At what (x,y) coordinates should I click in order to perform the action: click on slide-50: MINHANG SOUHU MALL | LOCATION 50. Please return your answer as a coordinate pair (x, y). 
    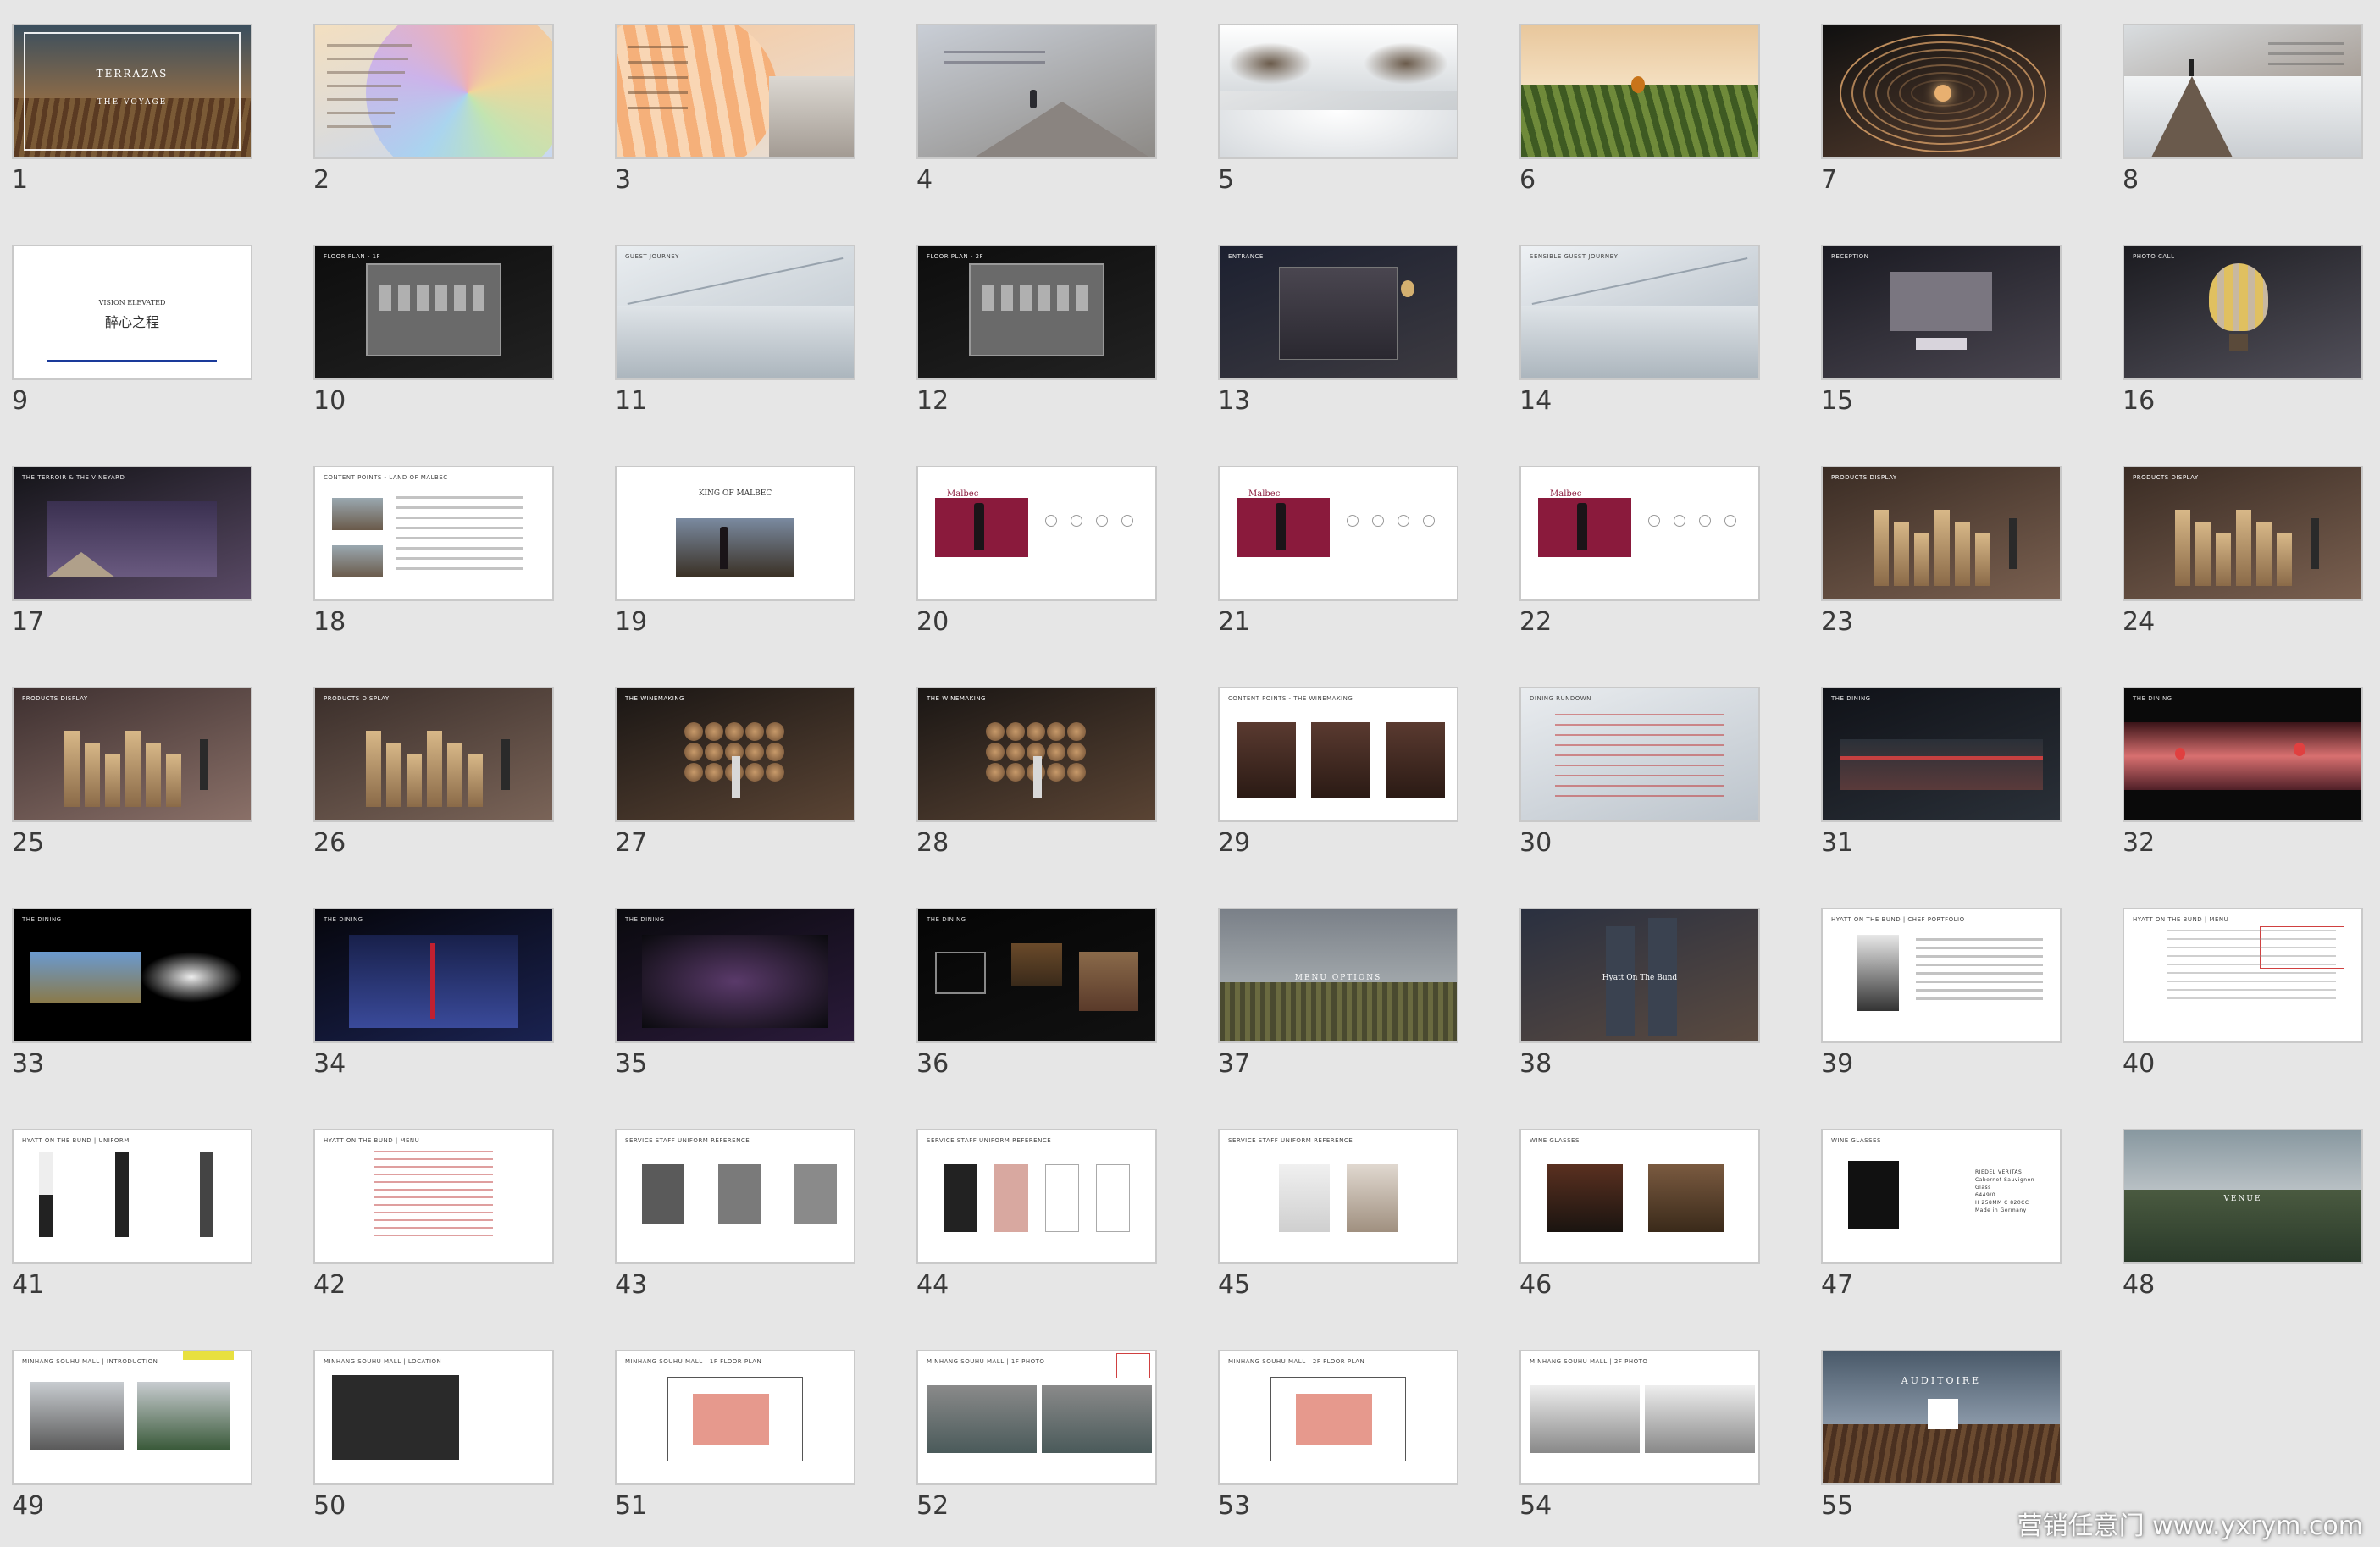
    Looking at the image, I should click on (440, 1449).